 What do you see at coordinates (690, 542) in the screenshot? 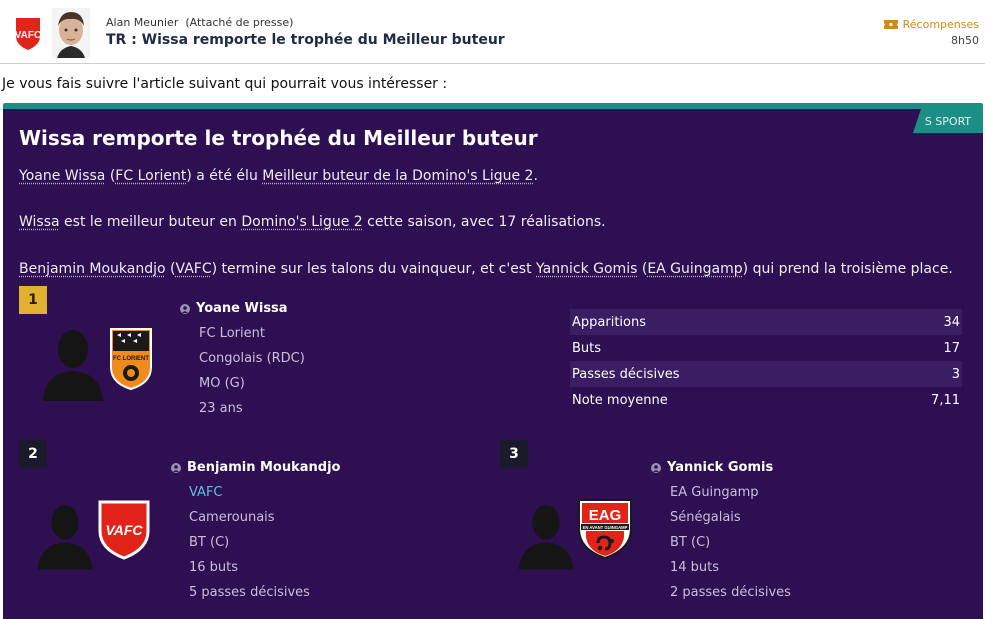
I see `winner-3-position: BT (C)` at bounding box center [690, 542].